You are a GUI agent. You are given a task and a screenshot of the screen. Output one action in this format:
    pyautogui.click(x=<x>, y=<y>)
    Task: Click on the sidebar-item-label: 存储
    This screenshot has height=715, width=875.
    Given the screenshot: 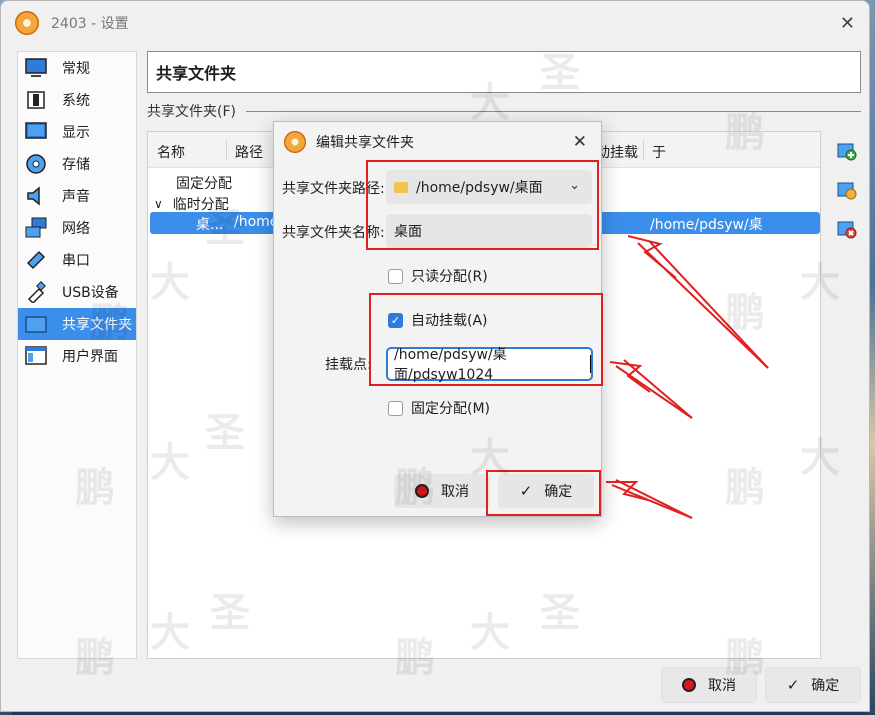 What is the action you would take?
    pyautogui.click(x=76, y=165)
    